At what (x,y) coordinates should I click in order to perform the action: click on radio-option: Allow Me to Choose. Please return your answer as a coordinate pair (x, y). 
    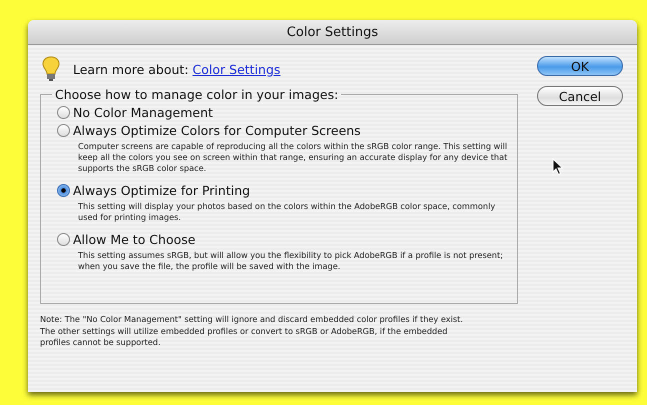
    Looking at the image, I should click on (283, 240).